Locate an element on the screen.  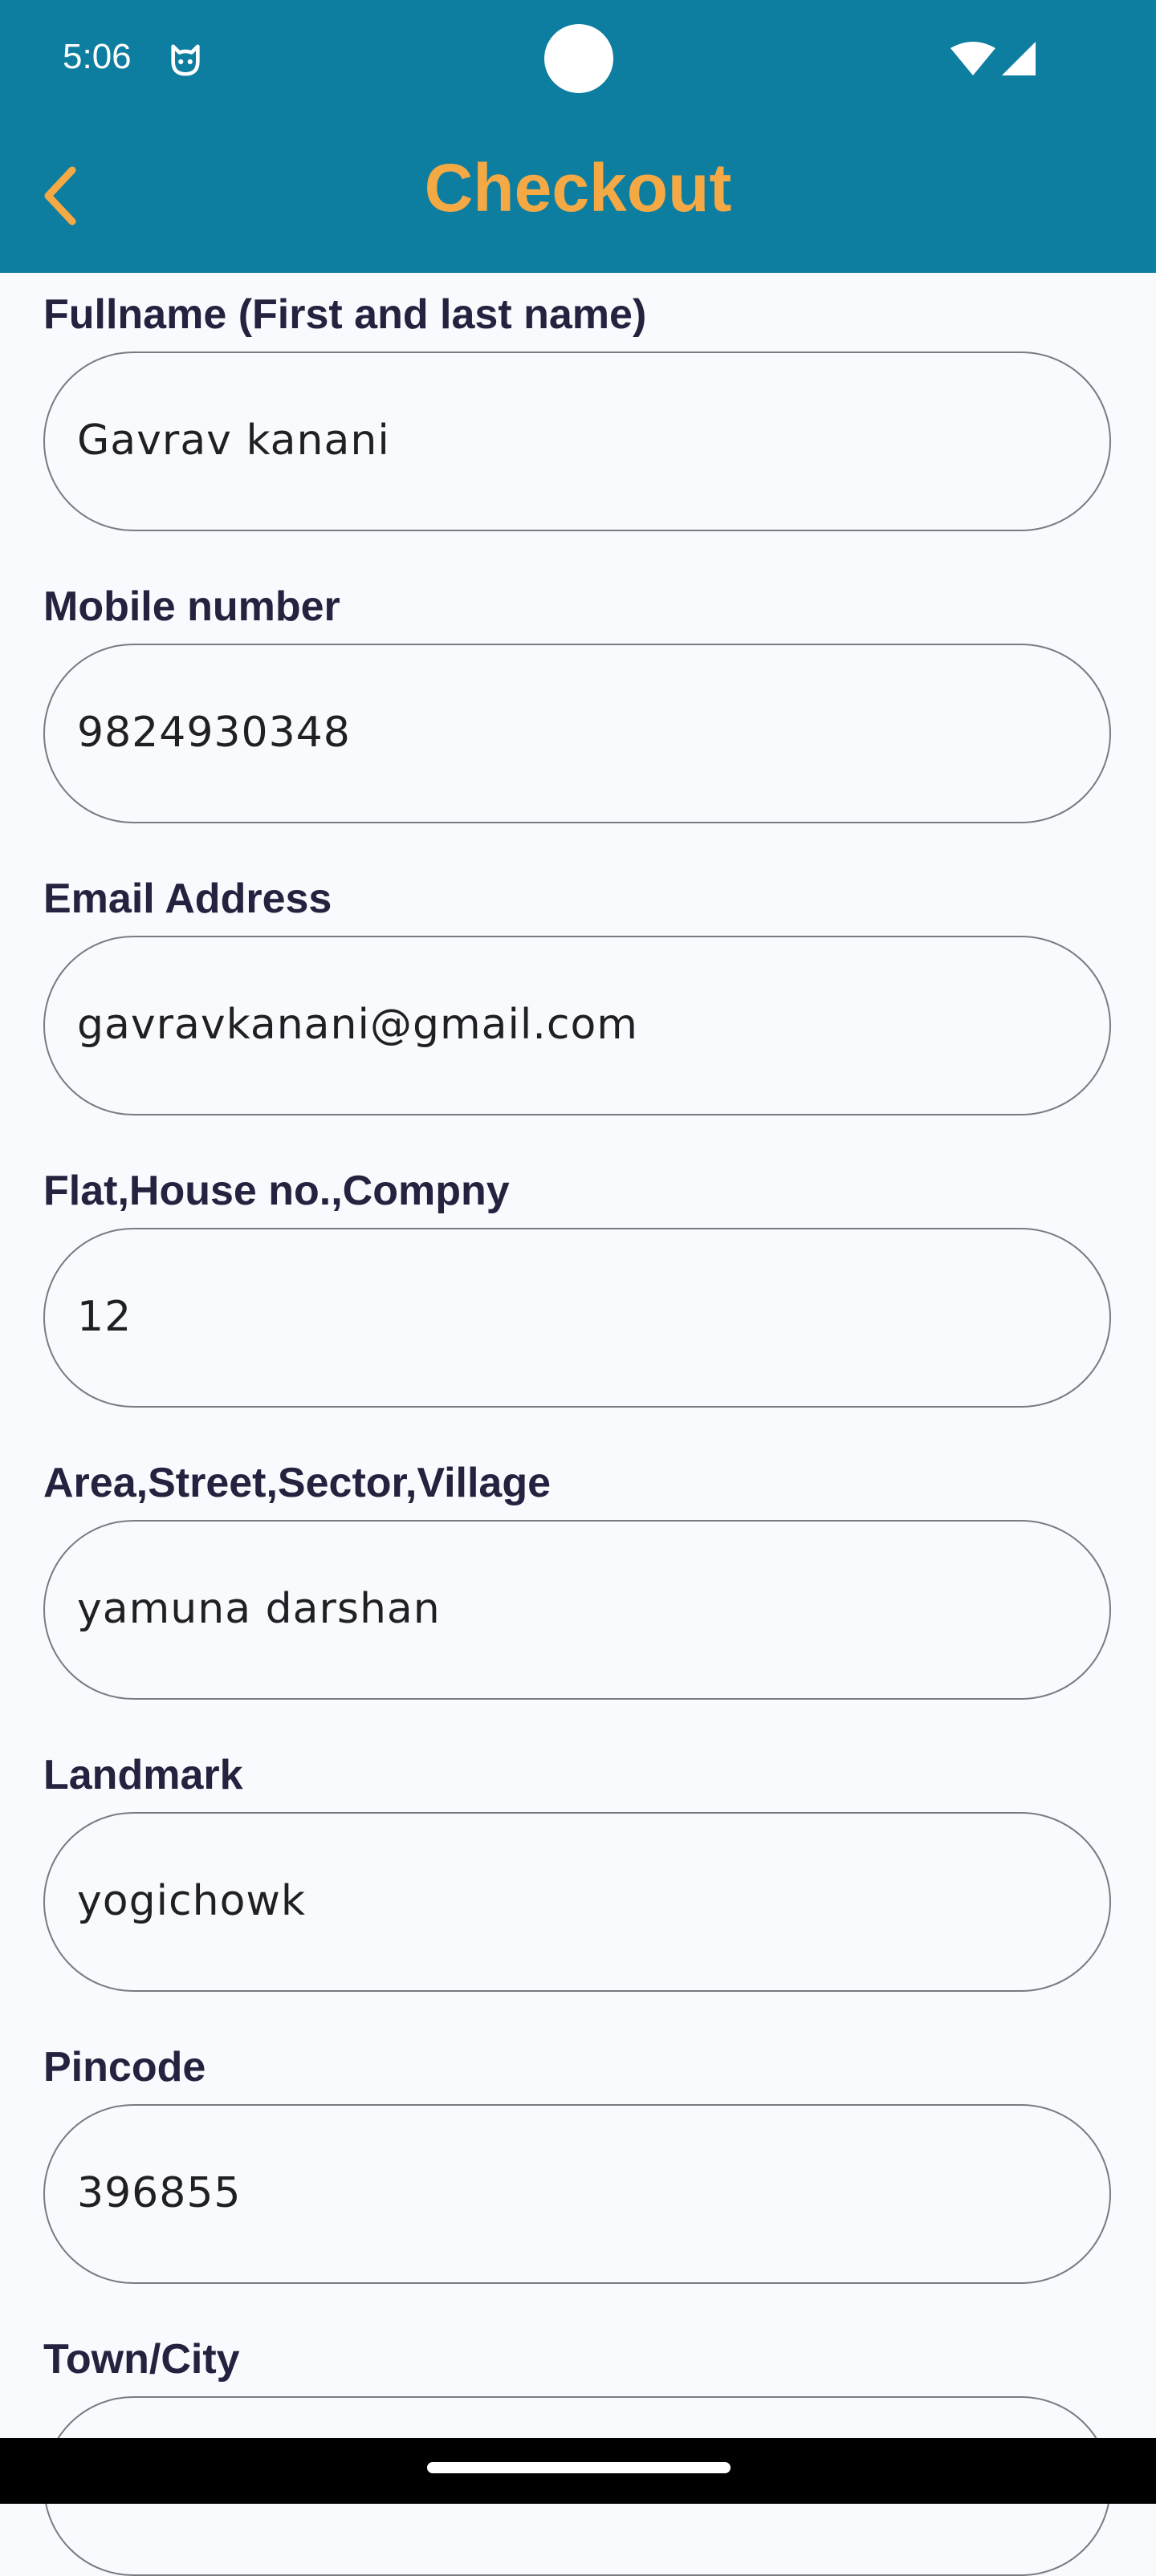
email-value: gavravkanani@gmail.com is located at coordinates (357, 1025).